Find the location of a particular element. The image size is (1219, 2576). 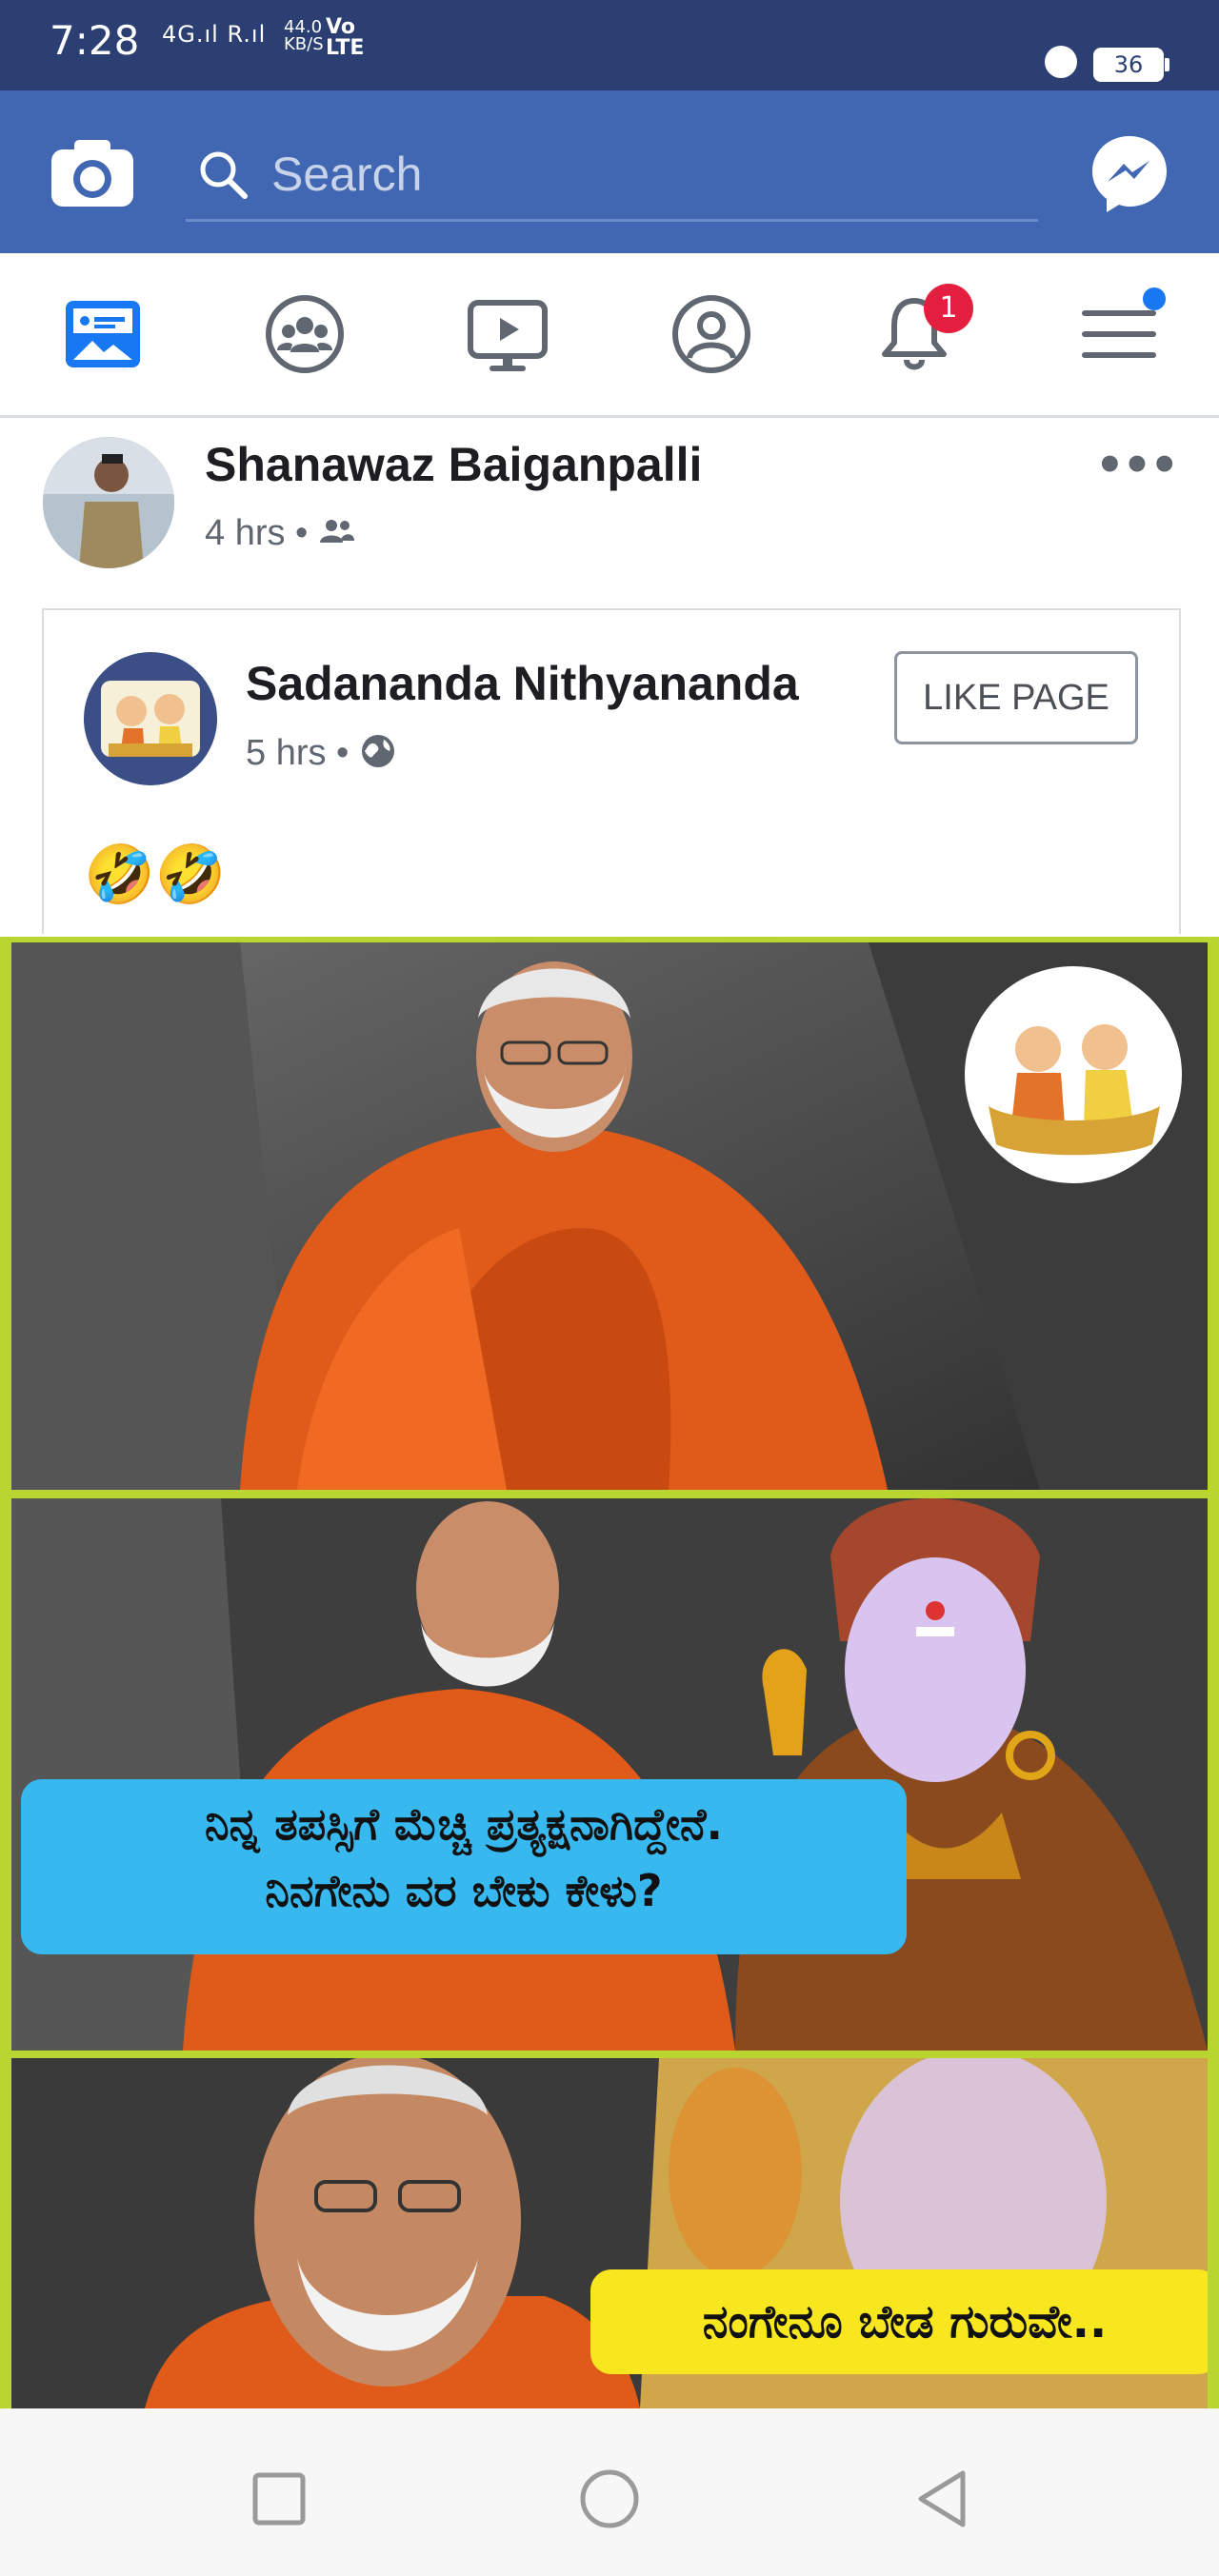

messenger-icon is located at coordinates (1129, 173).